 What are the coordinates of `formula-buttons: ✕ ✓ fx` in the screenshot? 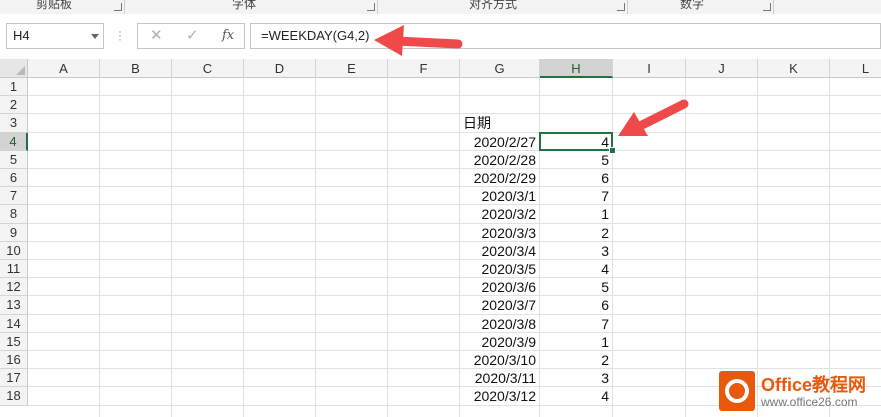 It's located at (191, 36).